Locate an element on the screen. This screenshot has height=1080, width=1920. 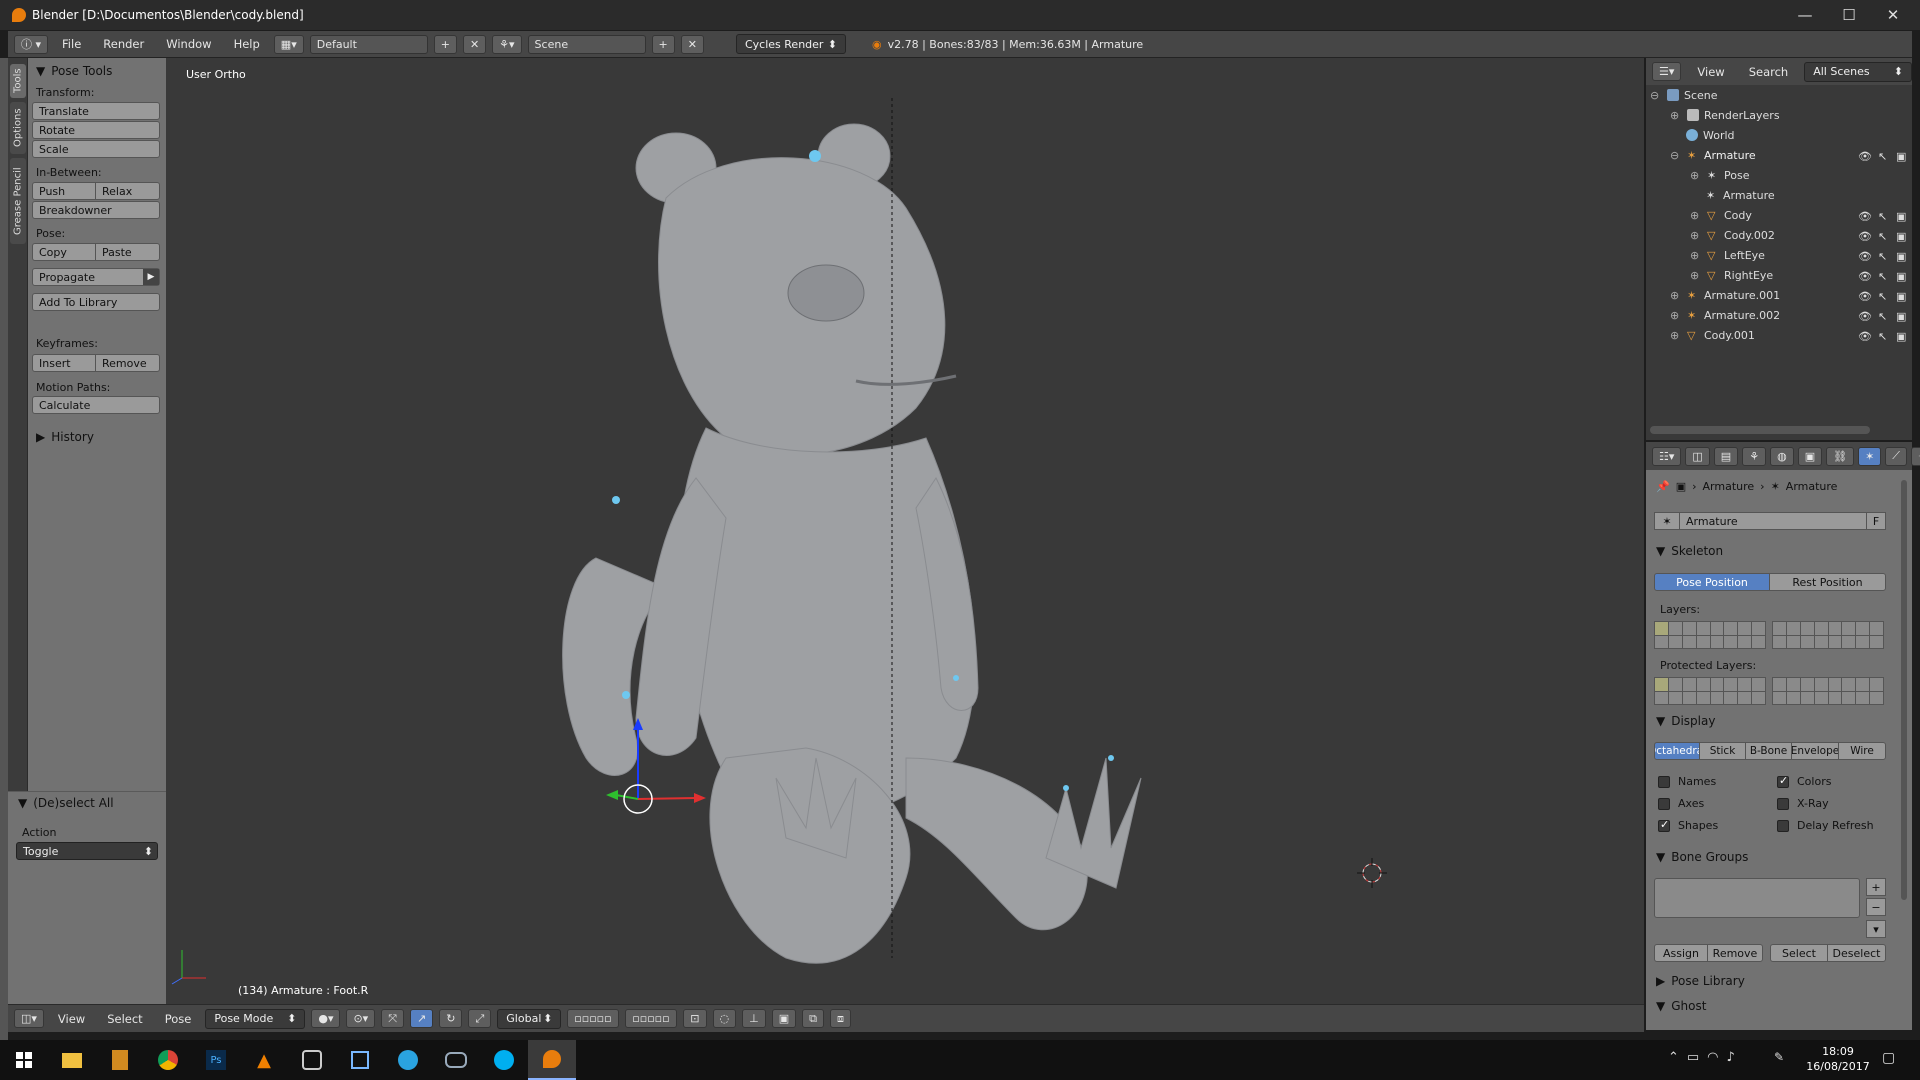
outliner-item-lefteye: ⊕ ▽ LeftEye is located at coordinates (1727, 255).